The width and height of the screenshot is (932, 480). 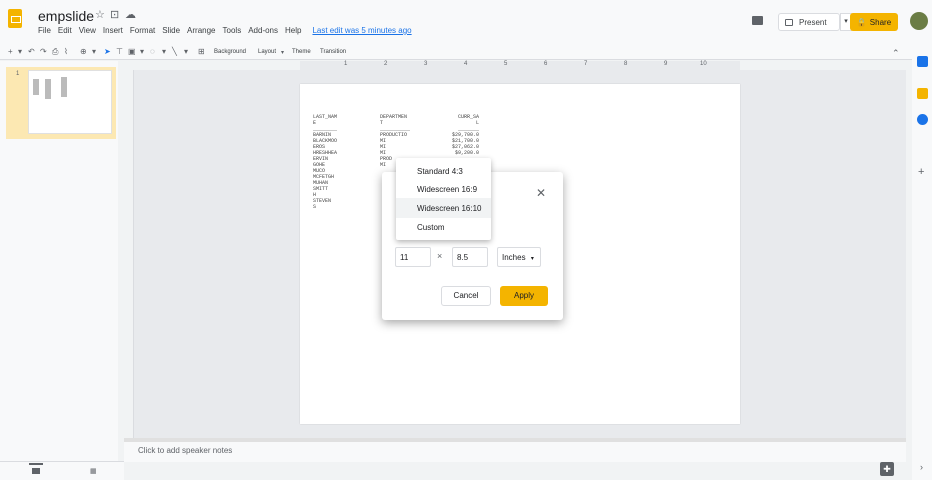 What do you see at coordinates (43, 51) in the screenshot?
I see `redo-icon: ↷` at bounding box center [43, 51].